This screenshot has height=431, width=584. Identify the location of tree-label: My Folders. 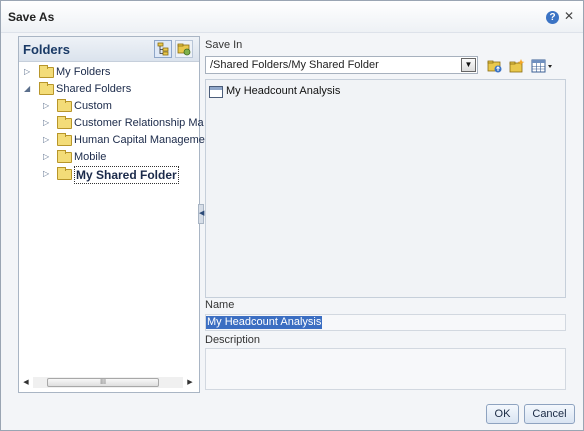
(83, 72).